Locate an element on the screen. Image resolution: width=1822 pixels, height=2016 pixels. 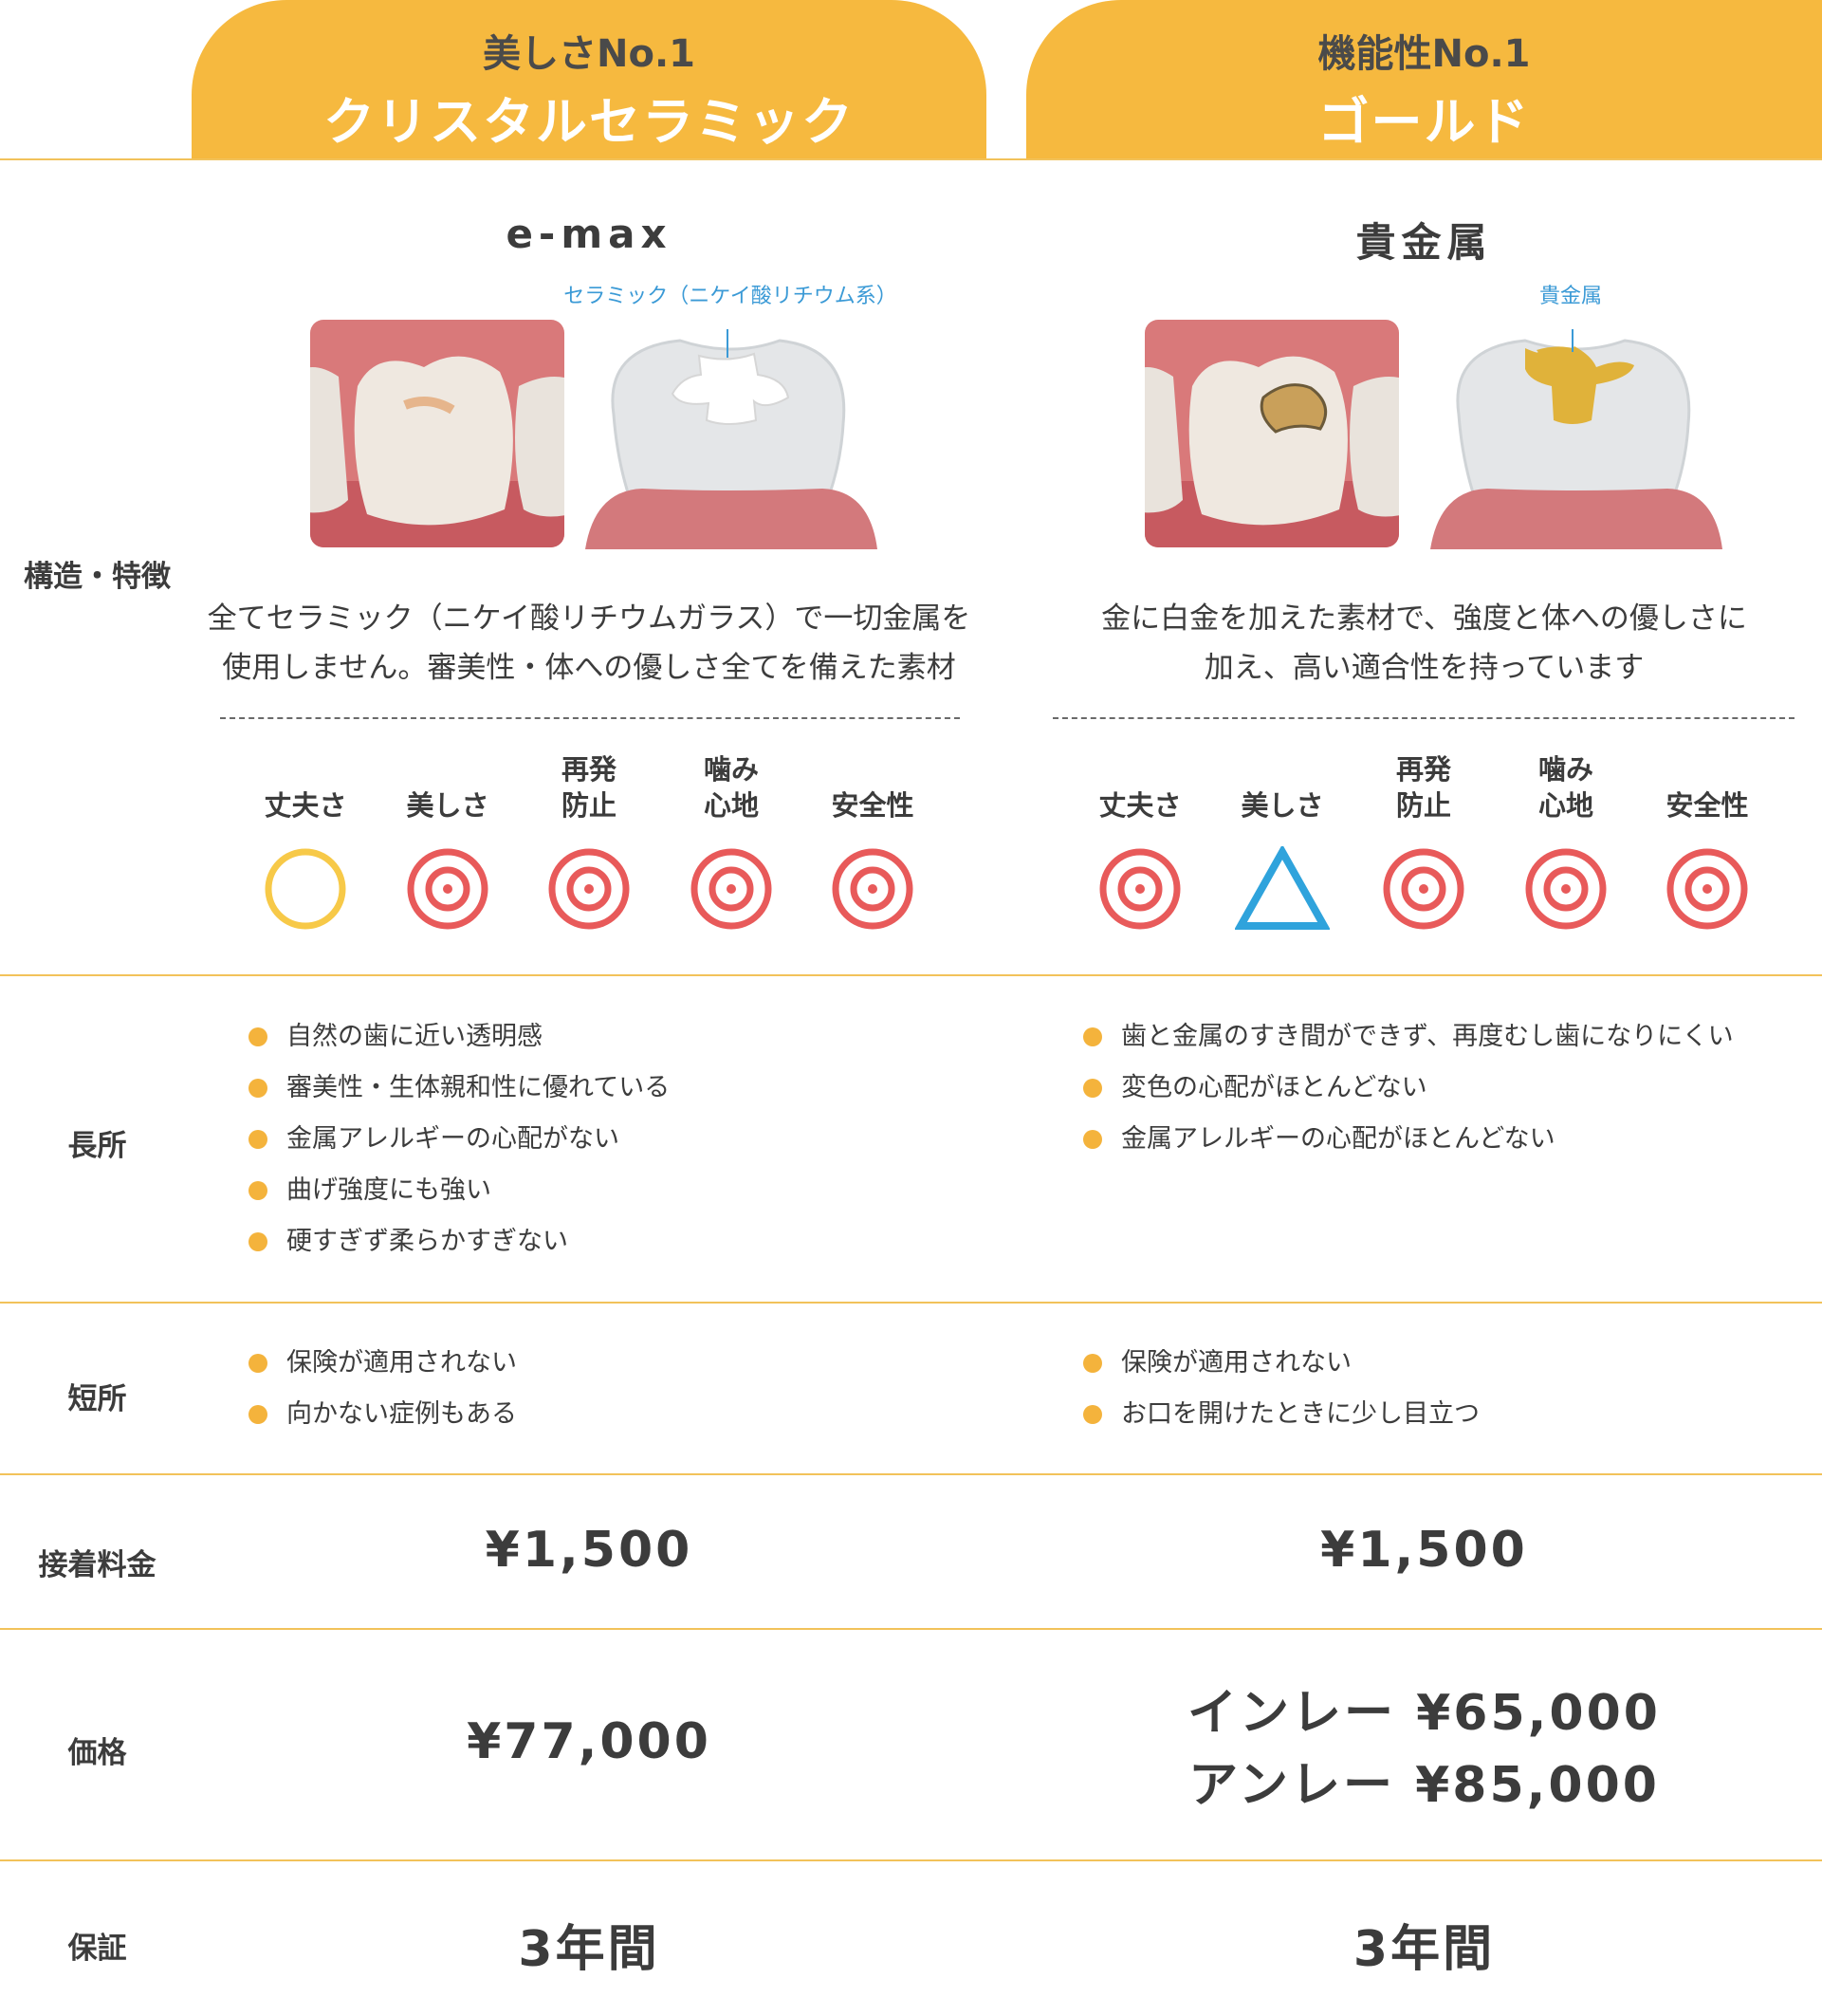
callout-label: 貴金属 is located at coordinates (1570, 296).